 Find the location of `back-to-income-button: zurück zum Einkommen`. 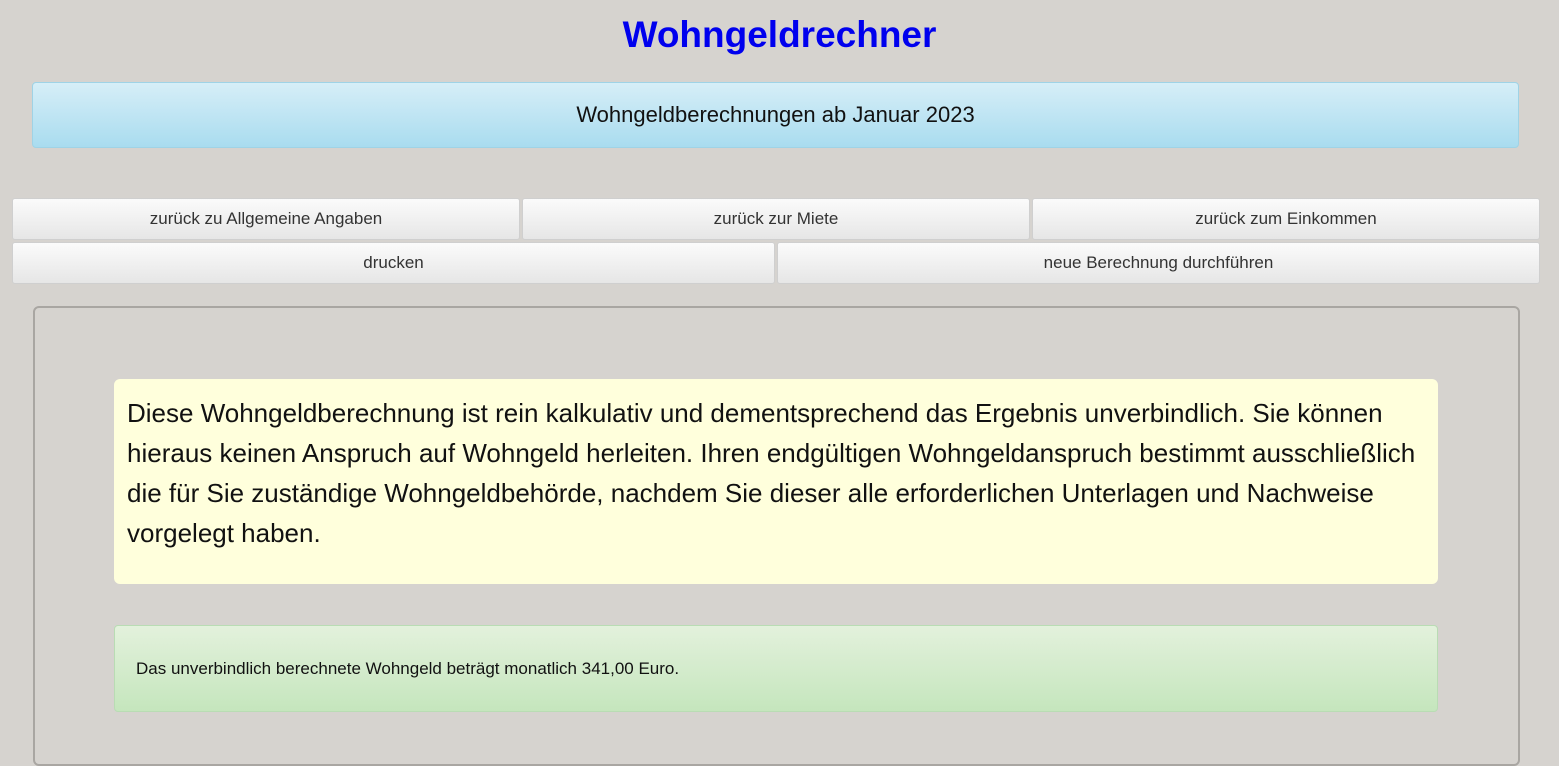

back-to-income-button: zurück zum Einkommen is located at coordinates (1286, 219).